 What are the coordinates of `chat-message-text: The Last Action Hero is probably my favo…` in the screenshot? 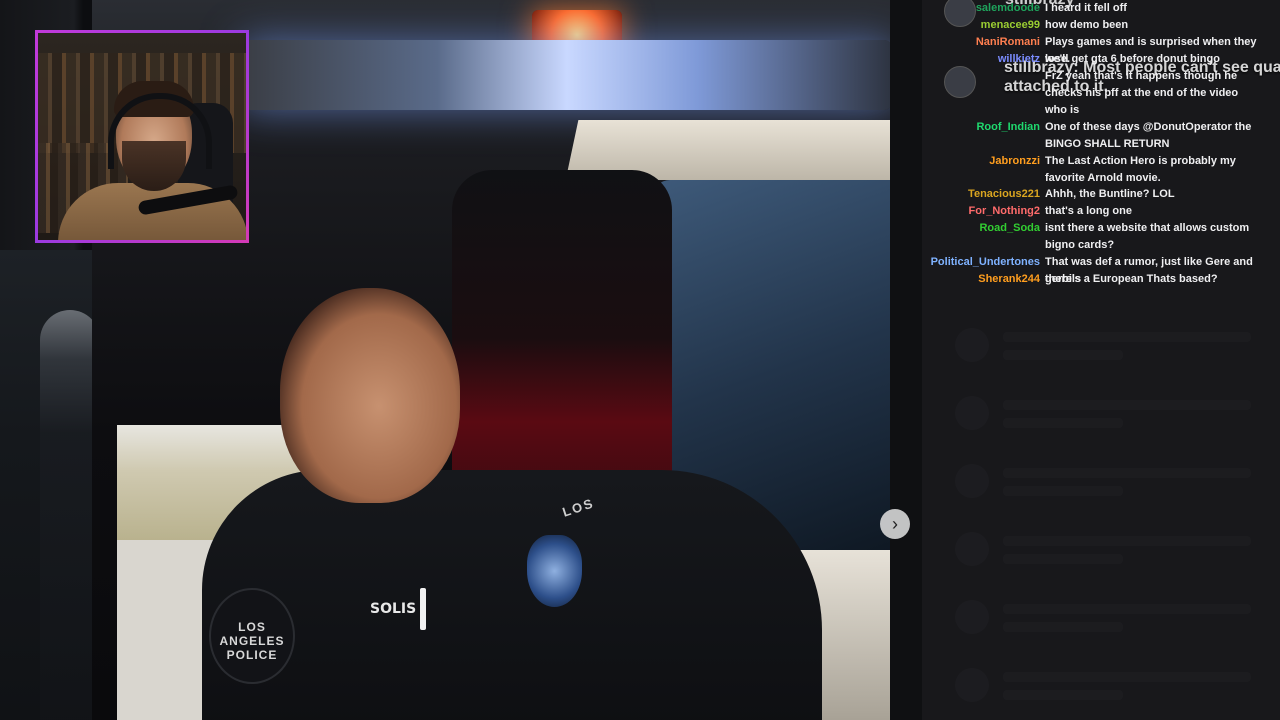 It's located at (1140, 169).